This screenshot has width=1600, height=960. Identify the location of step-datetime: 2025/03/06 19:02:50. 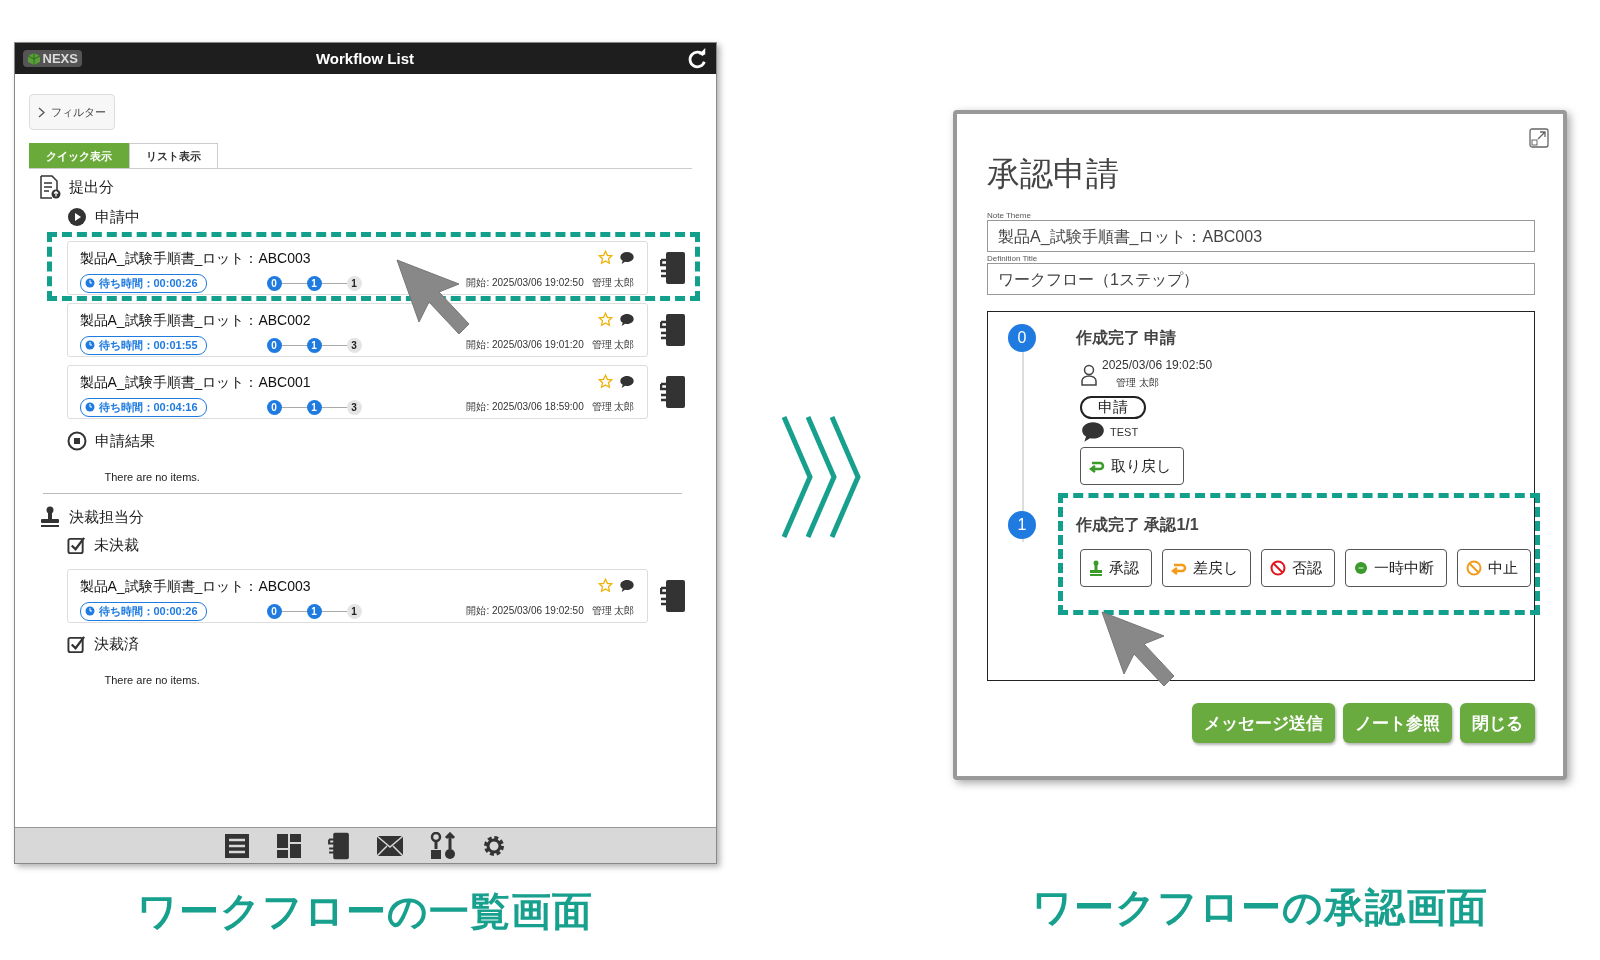
(1157, 365).